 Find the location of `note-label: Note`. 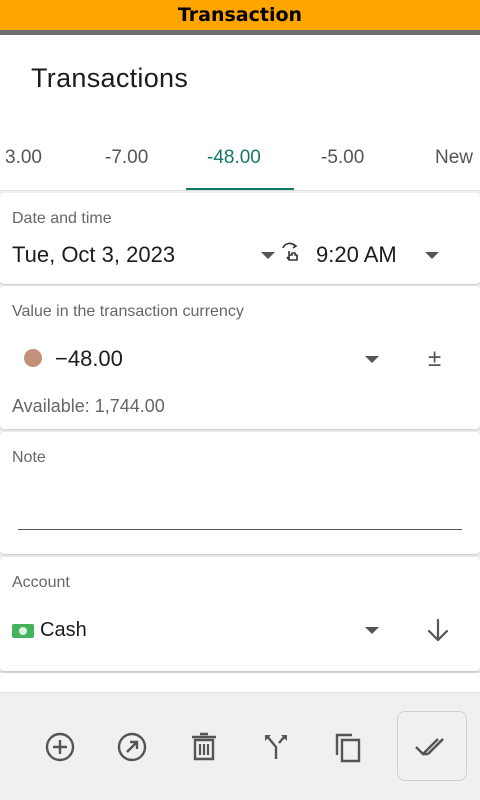

note-label: Note is located at coordinates (29, 457).